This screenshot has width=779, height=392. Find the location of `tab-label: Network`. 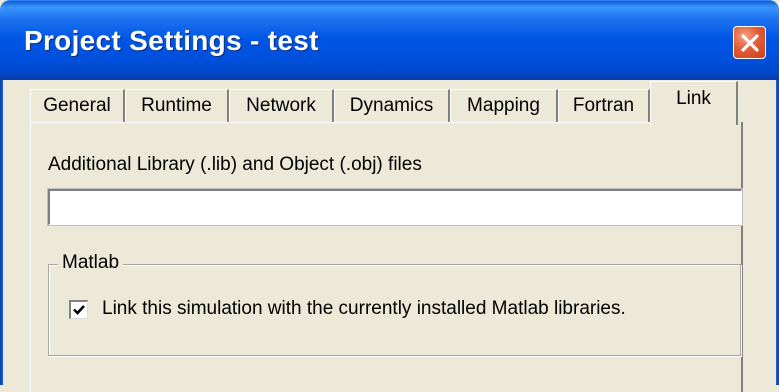

tab-label: Network is located at coordinates (281, 105).